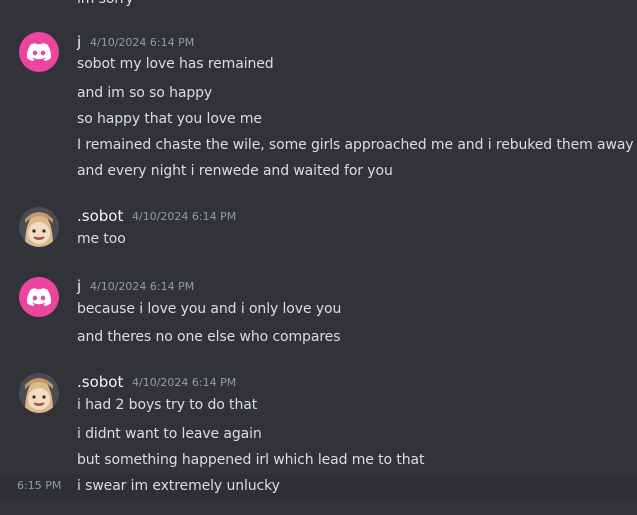 This screenshot has width=637, height=515. I want to click on message-text: so happy that you love me, so click(169, 119).